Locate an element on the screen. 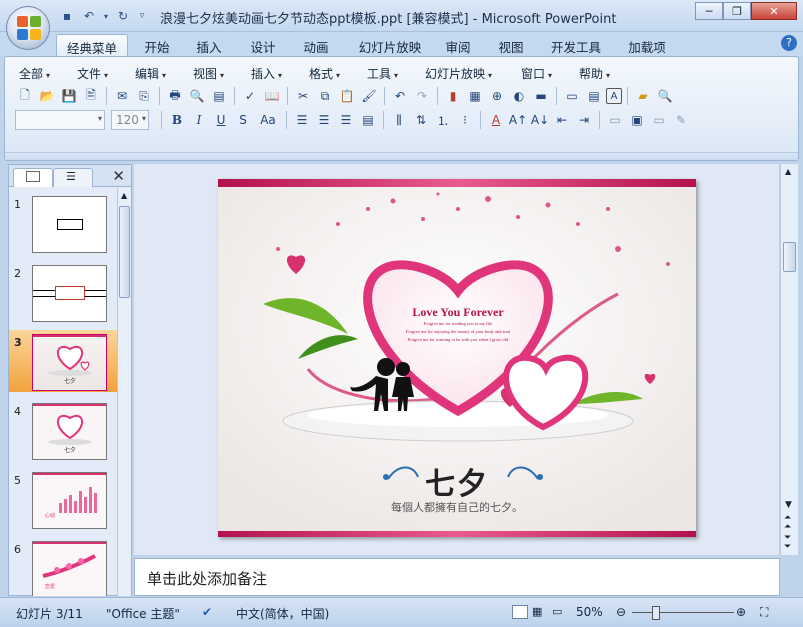 The height and width of the screenshot is (627, 803). close-panel-icon: ✕ is located at coordinates (118, 176).